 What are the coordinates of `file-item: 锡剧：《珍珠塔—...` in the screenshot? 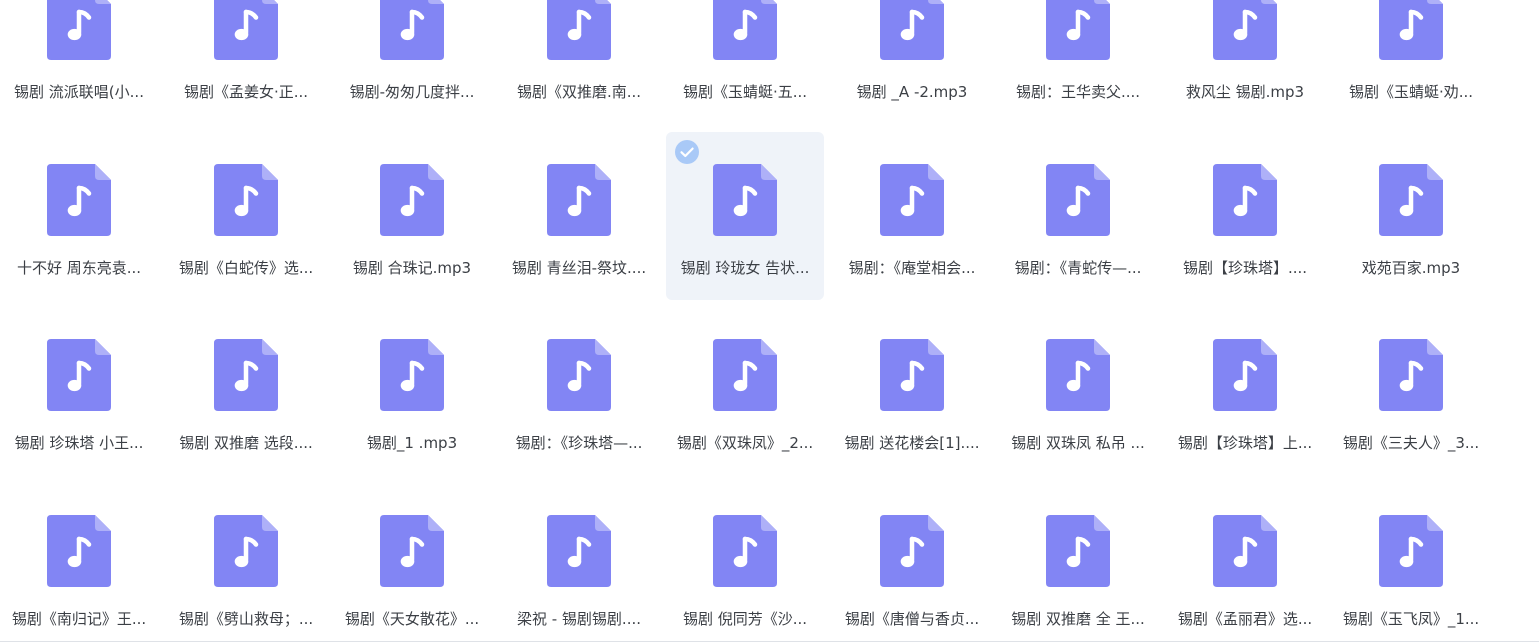 It's located at (579, 391).